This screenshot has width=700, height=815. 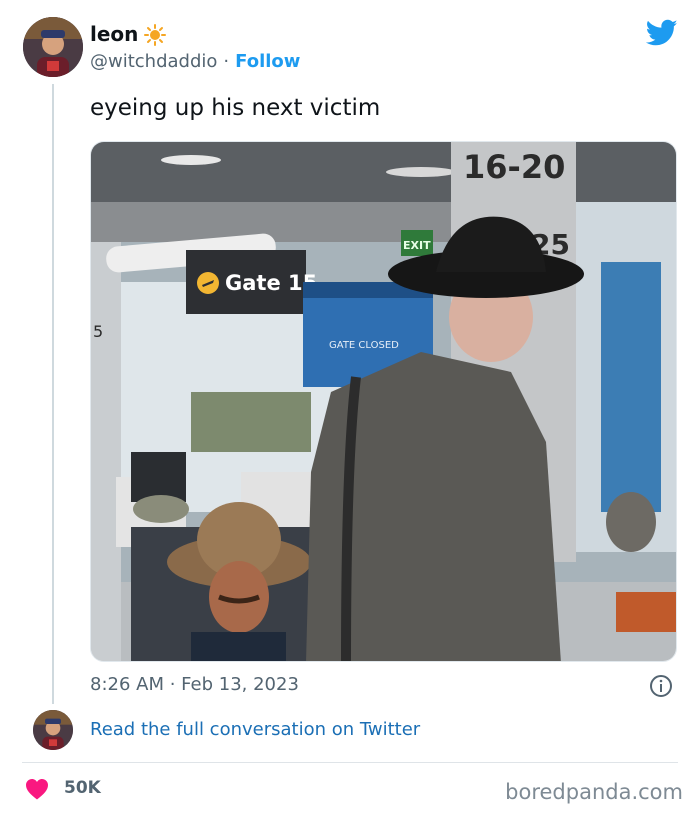 I want to click on gate-range-sign: 16-20, so click(x=514, y=167).